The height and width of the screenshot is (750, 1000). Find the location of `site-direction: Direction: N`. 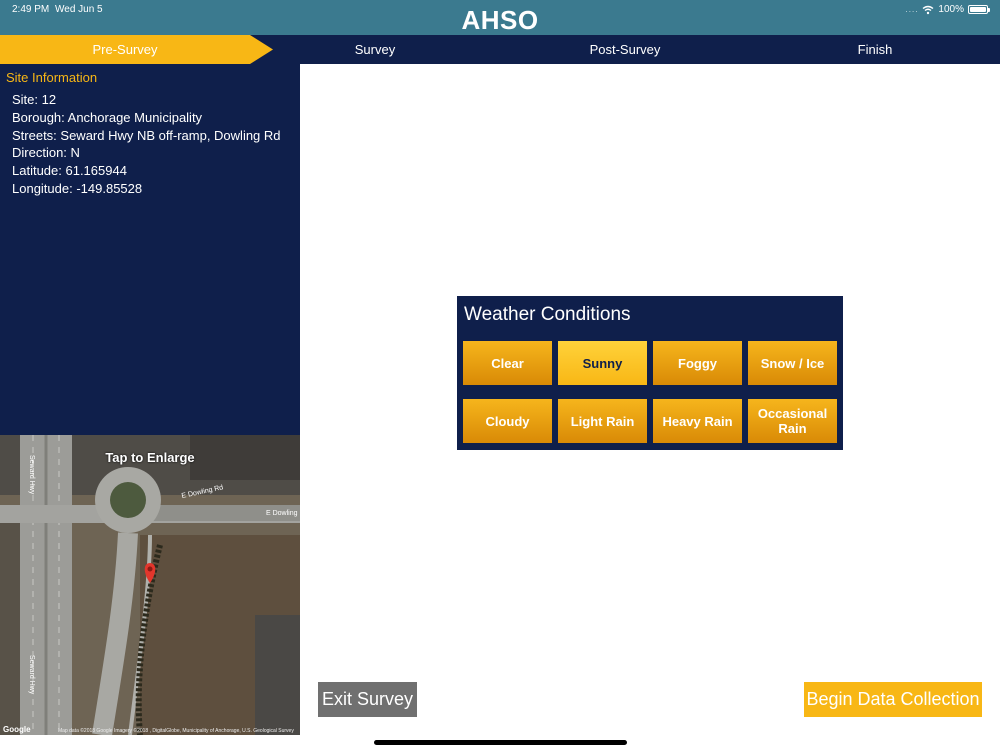

site-direction: Direction: N is located at coordinates (46, 153).